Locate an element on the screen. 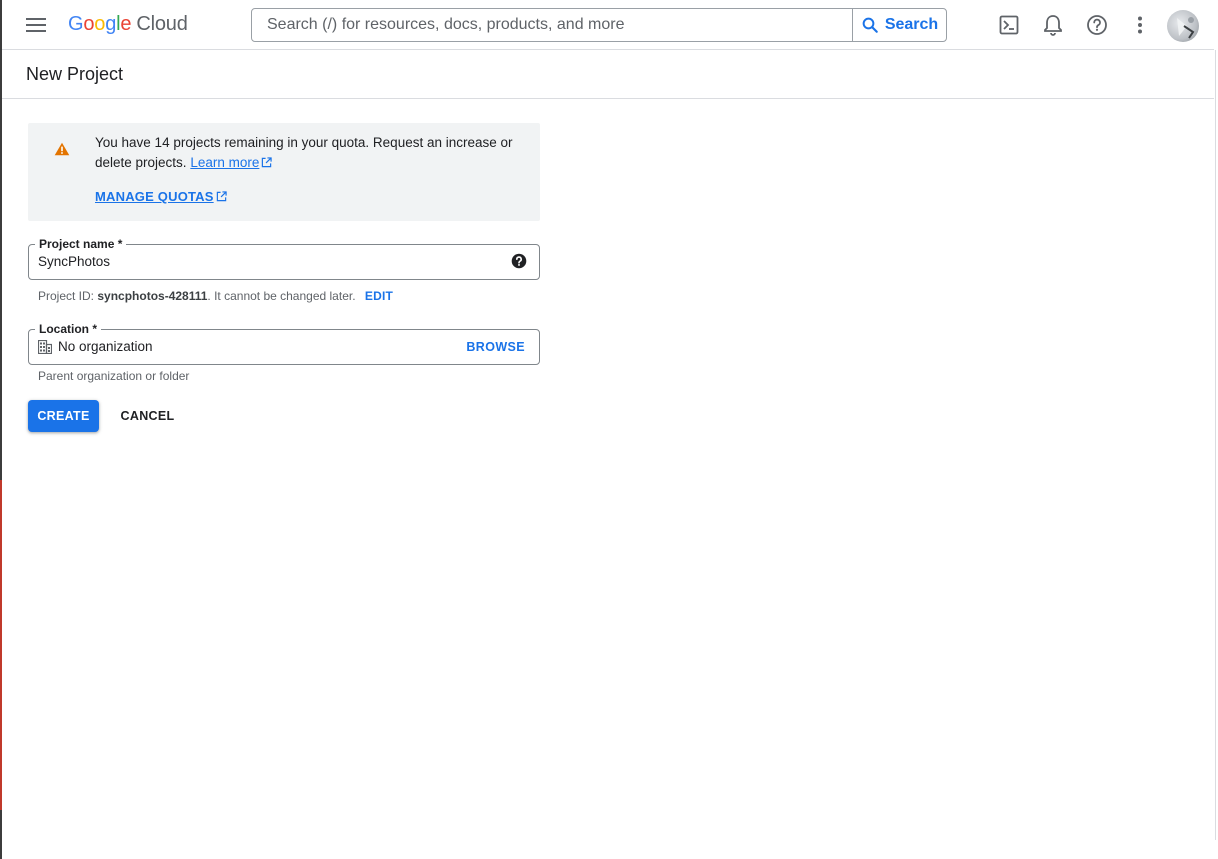 This screenshot has height=859, width=1218. project-id-value: syncphotos-428111 is located at coordinates (152, 296).